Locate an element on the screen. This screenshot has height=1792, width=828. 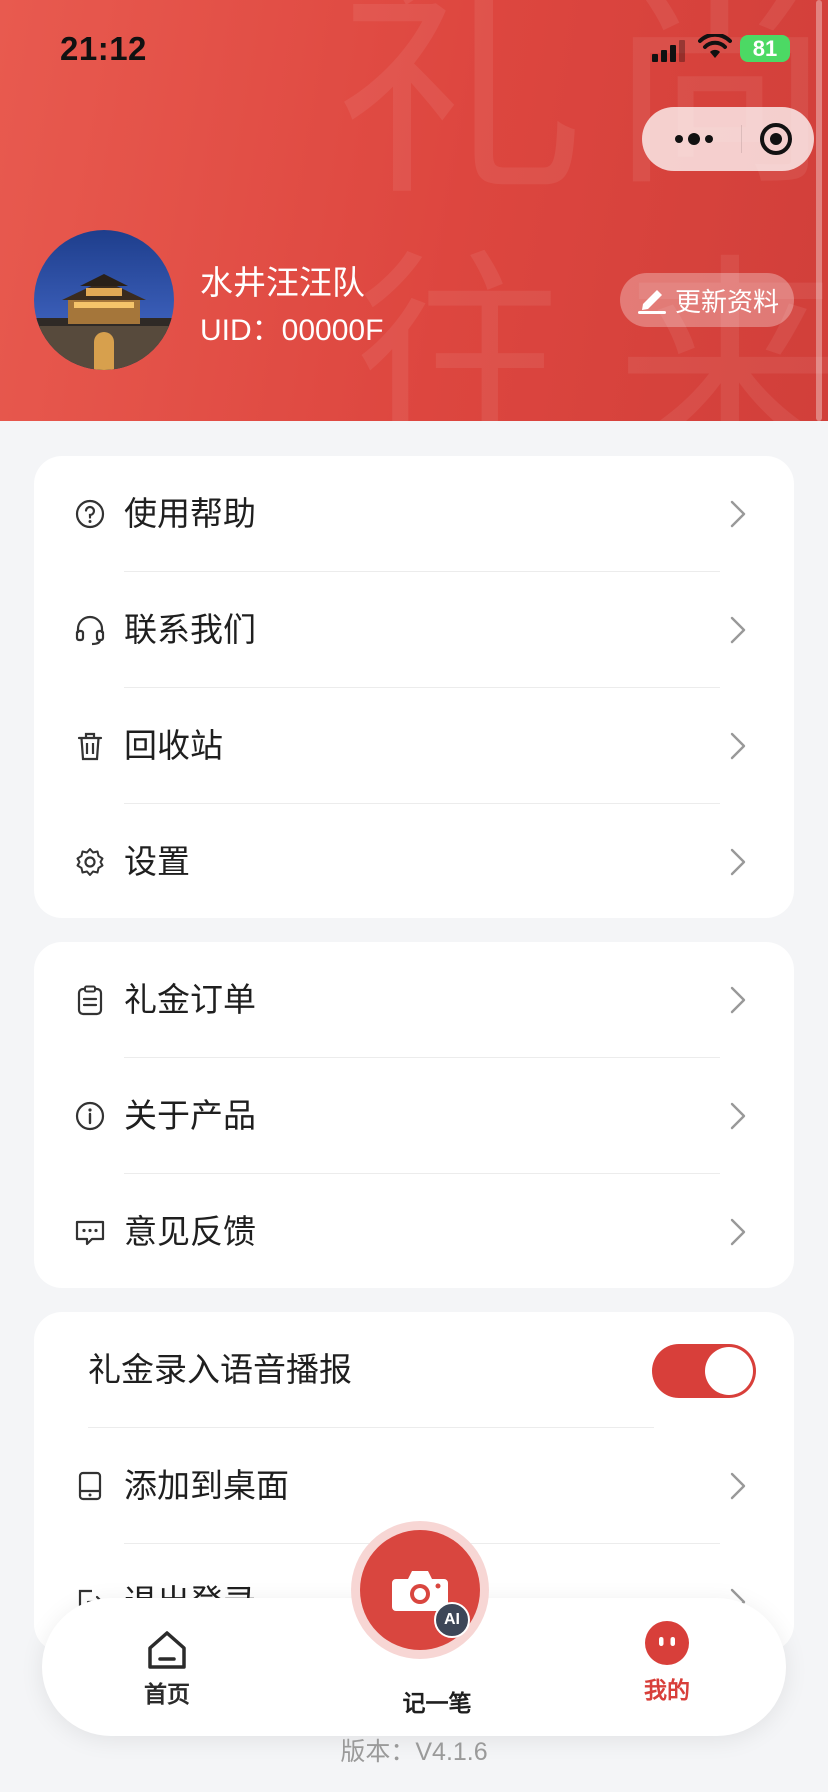
tablet-icon is located at coordinates (90, 1486).